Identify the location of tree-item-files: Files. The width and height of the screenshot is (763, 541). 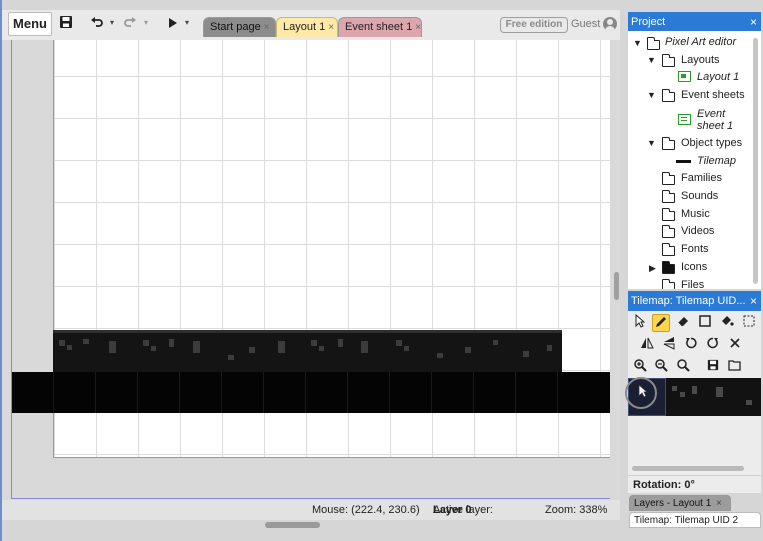
(692, 283).